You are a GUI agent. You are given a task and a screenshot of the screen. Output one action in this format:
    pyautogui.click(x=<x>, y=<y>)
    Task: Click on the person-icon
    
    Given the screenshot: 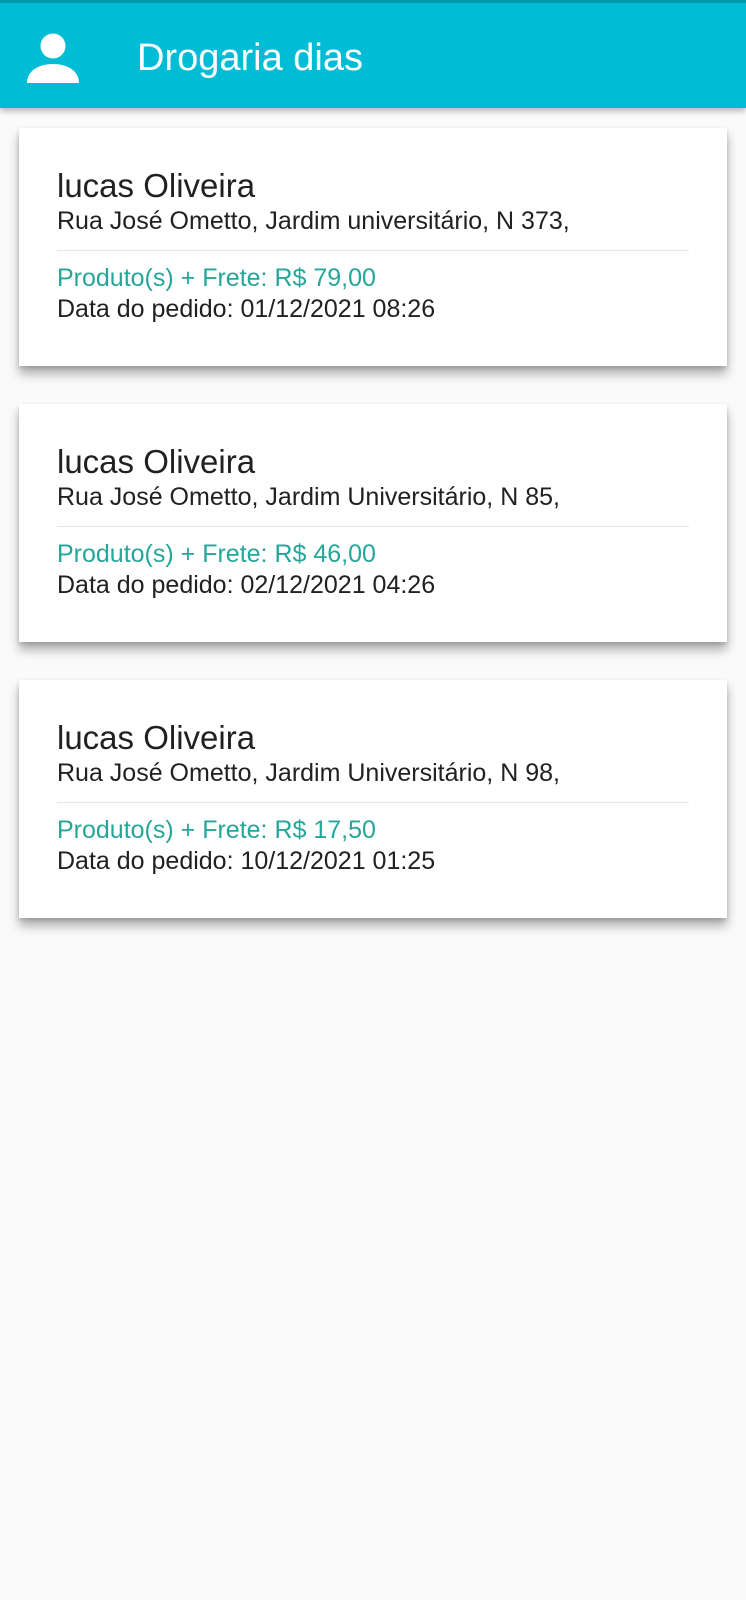 What is the action you would take?
    pyautogui.click(x=53, y=58)
    